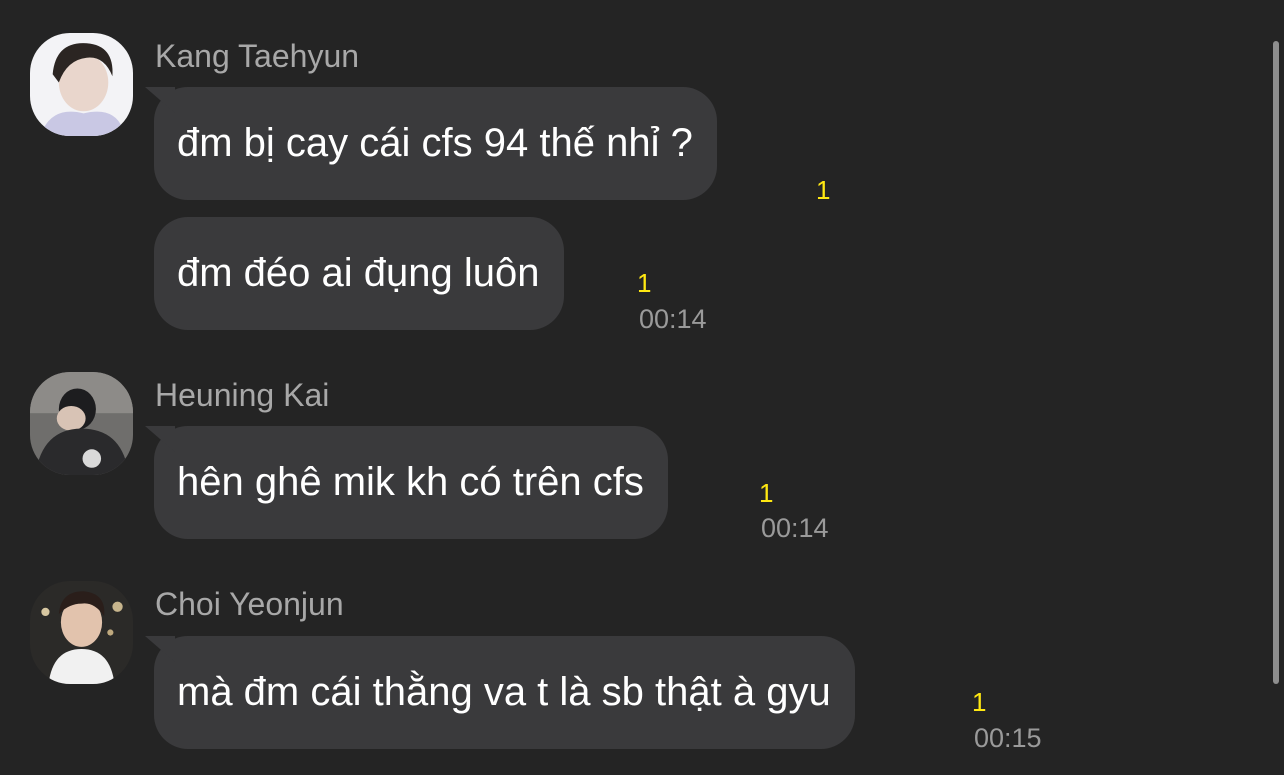 This screenshot has width=1284, height=775. Describe the element at coordinates (242, 395) in the screenshot. I see `sender-name: Heuning Kai` at that location.